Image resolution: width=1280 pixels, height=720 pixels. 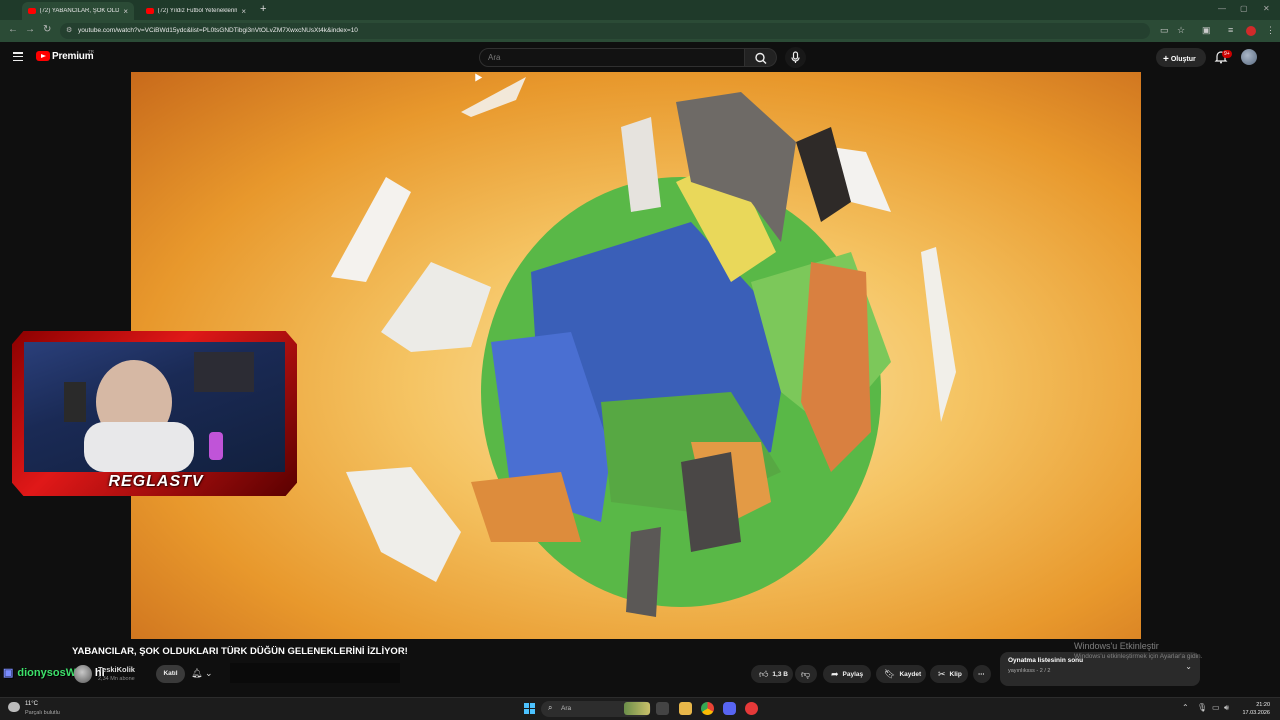 I want to click on extensions-icon: ▣, so click(x=1206, y=30).